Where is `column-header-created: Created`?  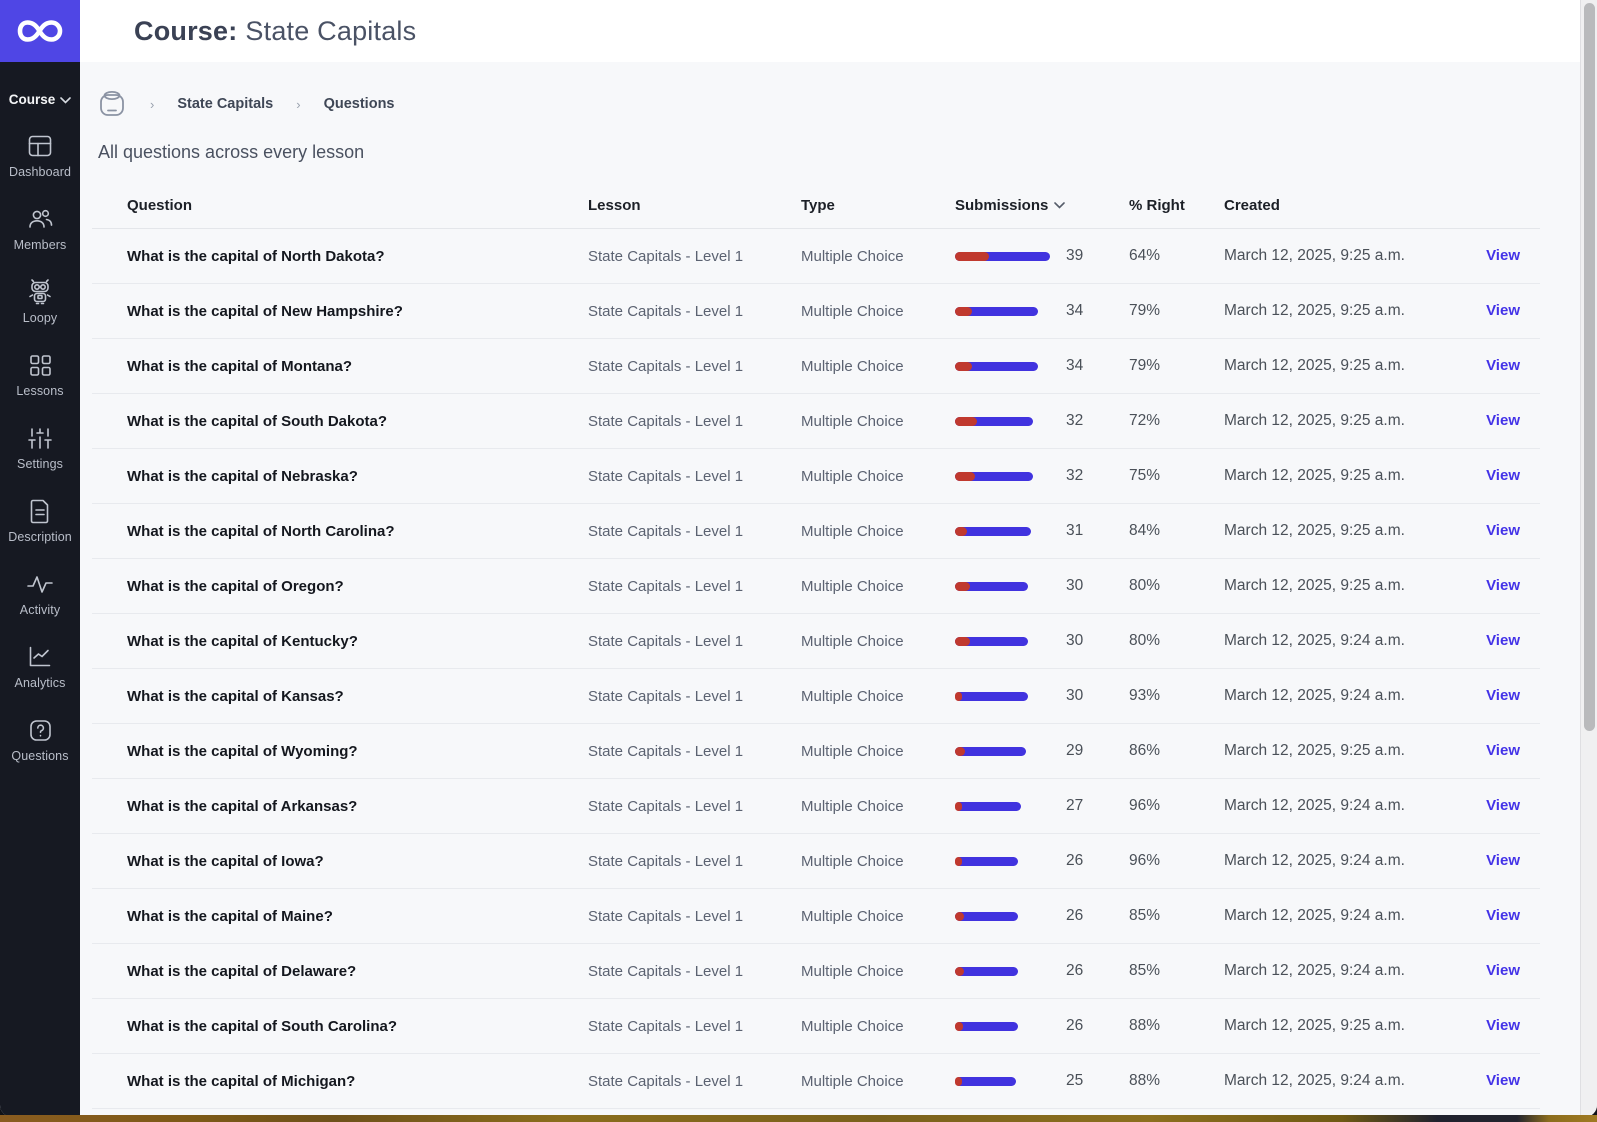 column-header-created: Created is located at coordinates (1351, 205).